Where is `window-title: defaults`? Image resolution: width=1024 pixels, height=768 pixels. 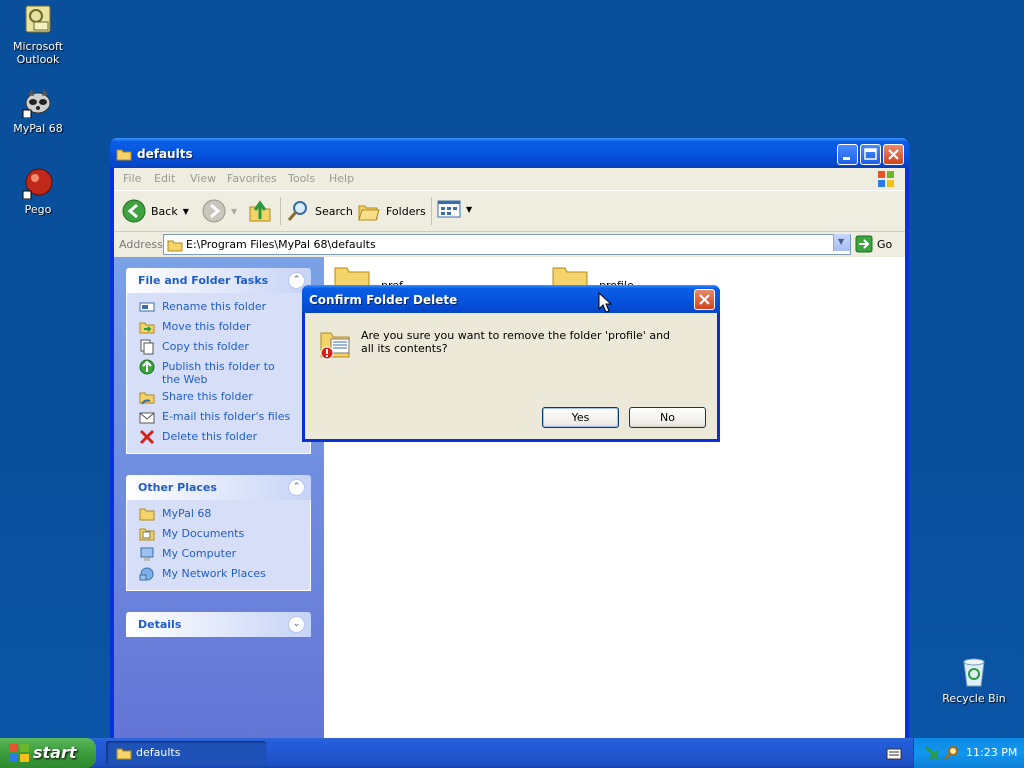 window-title: defaults is located at coordinates (165, 154).